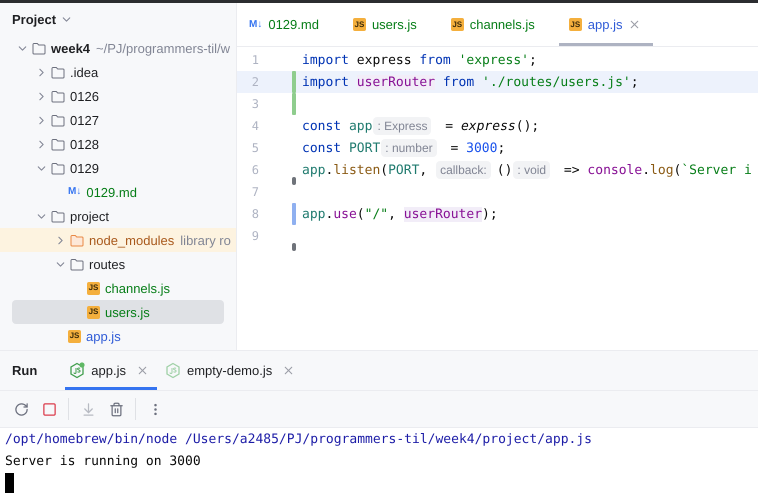 Image resolution: width=758 pixels, height=493 pixels. Describe the element at coordinates (285, 24) in the screenshot. I see `editor-tab: M↓ 0129.md` at that location.